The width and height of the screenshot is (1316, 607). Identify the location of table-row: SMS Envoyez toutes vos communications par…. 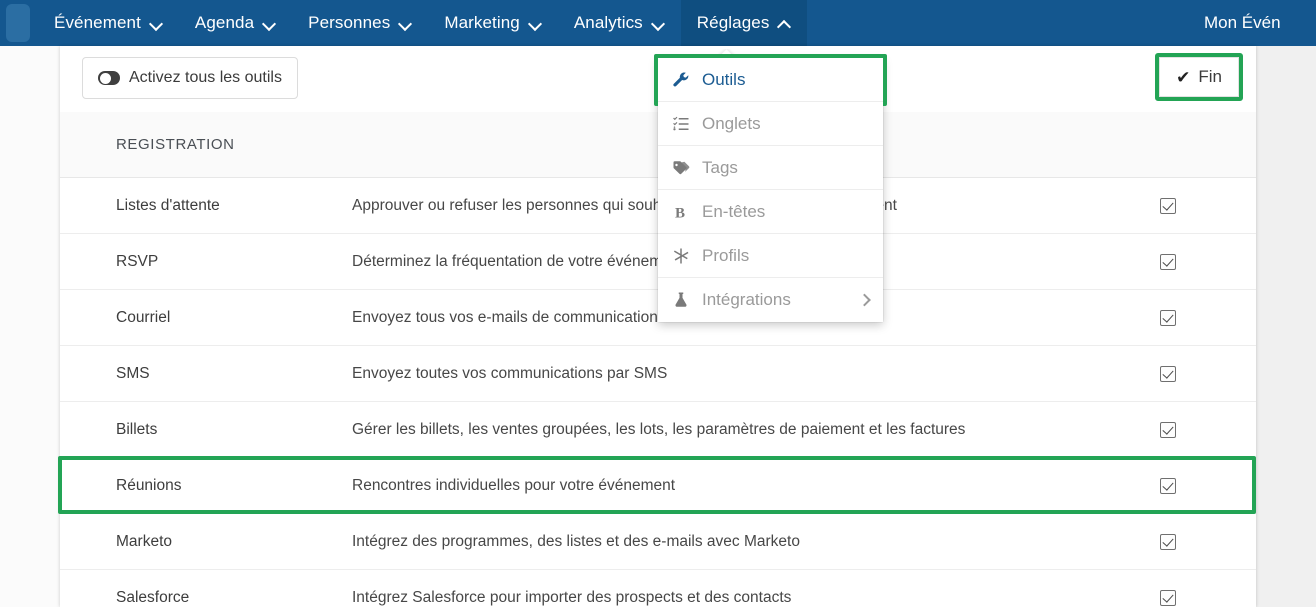
(658, 374).